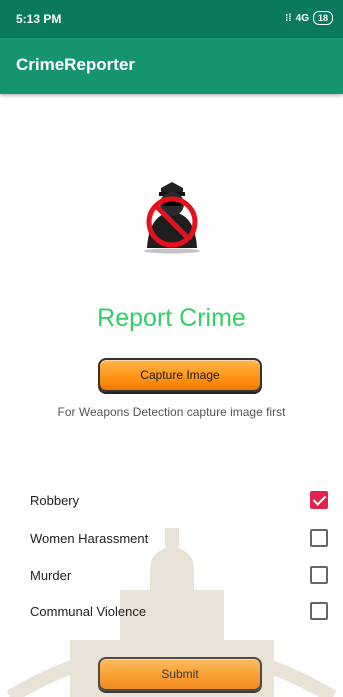 The height and width of the screenshot is (697, 343). What do you see at coordinates (39, 19) in the screenshot?
I see `status-time: 5:13 PM` at bounding box center [39, 19].